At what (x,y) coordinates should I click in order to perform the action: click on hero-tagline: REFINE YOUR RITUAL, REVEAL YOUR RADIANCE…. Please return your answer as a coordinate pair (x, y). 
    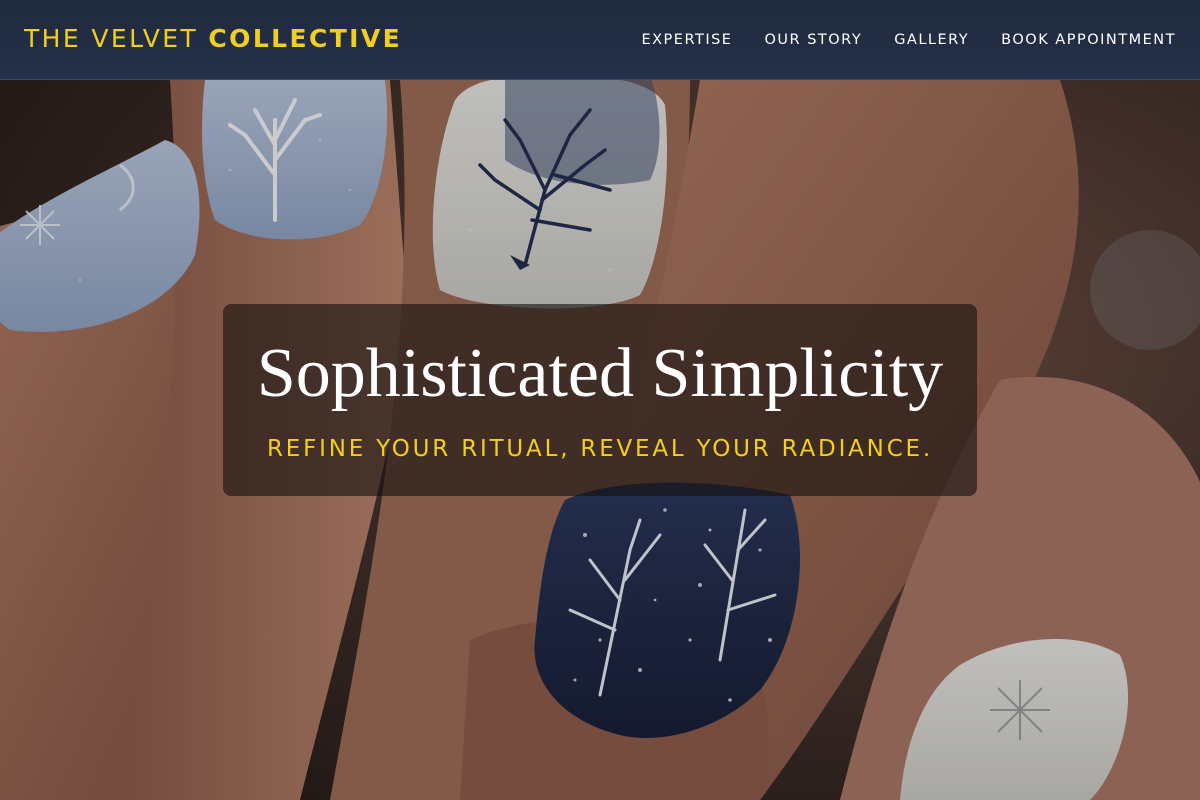
    Looking at the image, I should click on (600, 449).